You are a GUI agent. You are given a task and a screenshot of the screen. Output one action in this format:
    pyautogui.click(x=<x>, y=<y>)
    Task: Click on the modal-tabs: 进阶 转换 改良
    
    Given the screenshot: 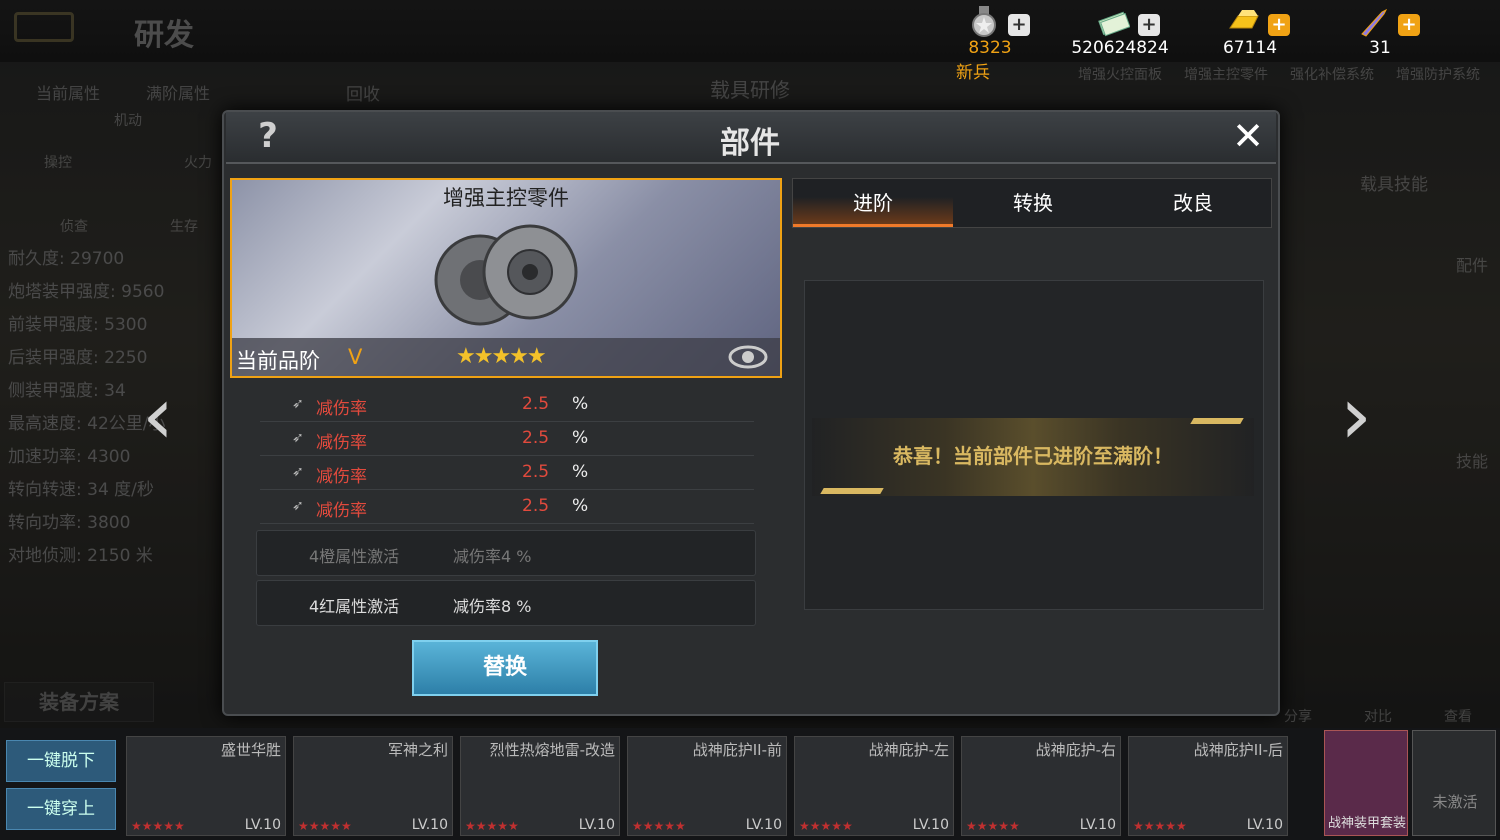 What is the action you would take?
    pyautogui.click(x=1032, y=203)
    